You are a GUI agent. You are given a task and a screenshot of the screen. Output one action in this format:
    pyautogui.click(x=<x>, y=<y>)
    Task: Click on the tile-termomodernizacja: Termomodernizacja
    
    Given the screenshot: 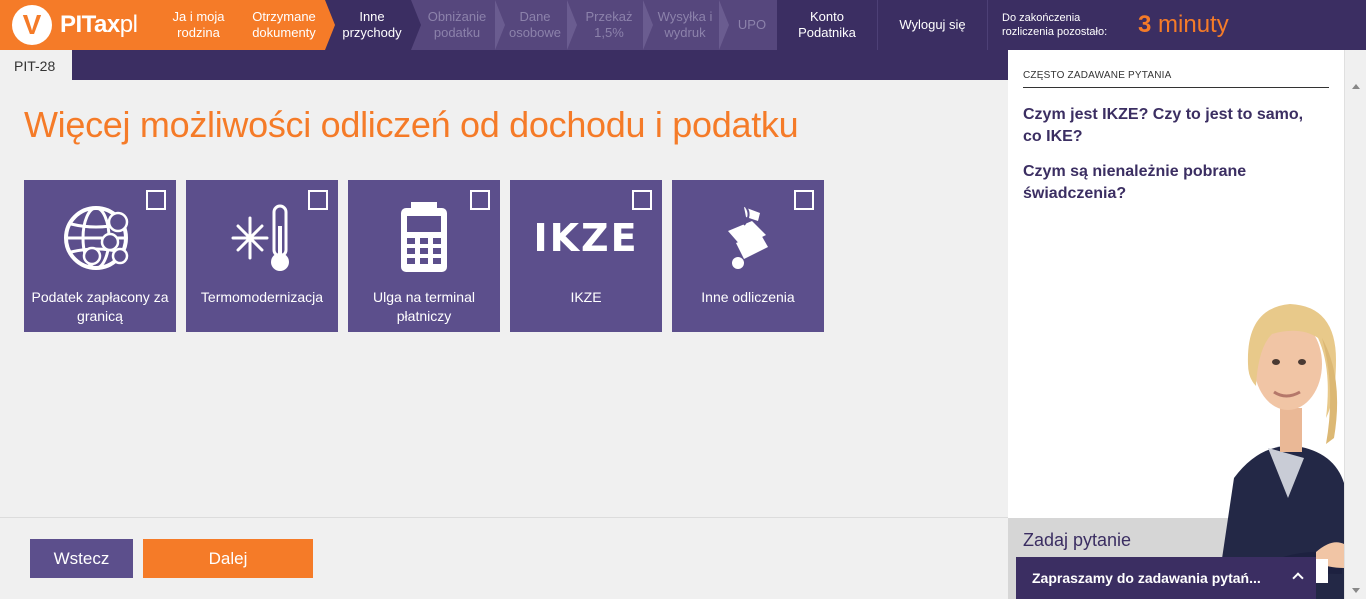 What is the action you would take?
    pyautogui.click(x=262, y=256)
    